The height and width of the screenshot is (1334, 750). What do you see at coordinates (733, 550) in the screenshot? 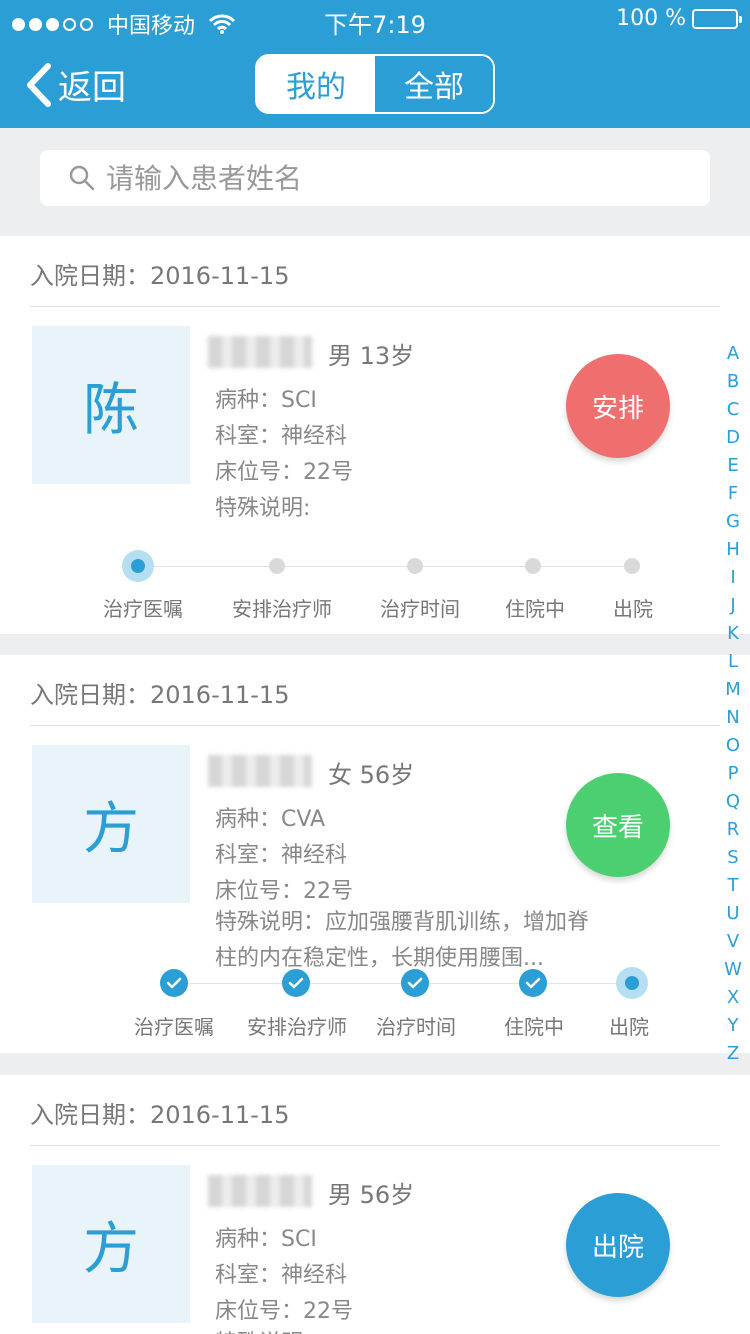
I see `alphabet-letter: H` at bounding box center [733, 550].